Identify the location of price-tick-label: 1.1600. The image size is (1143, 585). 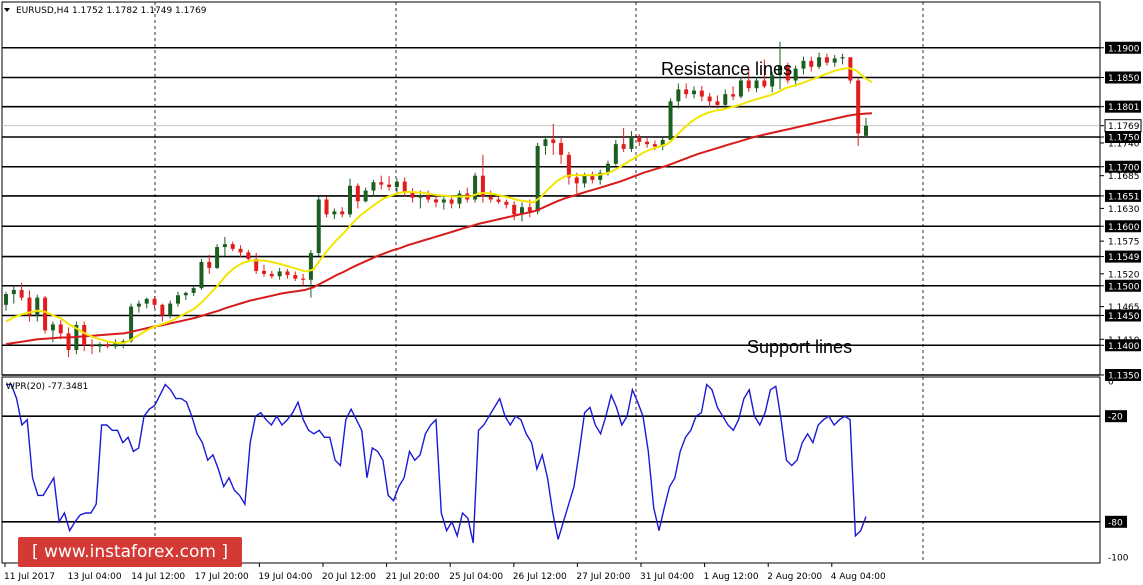
(1124, 228).